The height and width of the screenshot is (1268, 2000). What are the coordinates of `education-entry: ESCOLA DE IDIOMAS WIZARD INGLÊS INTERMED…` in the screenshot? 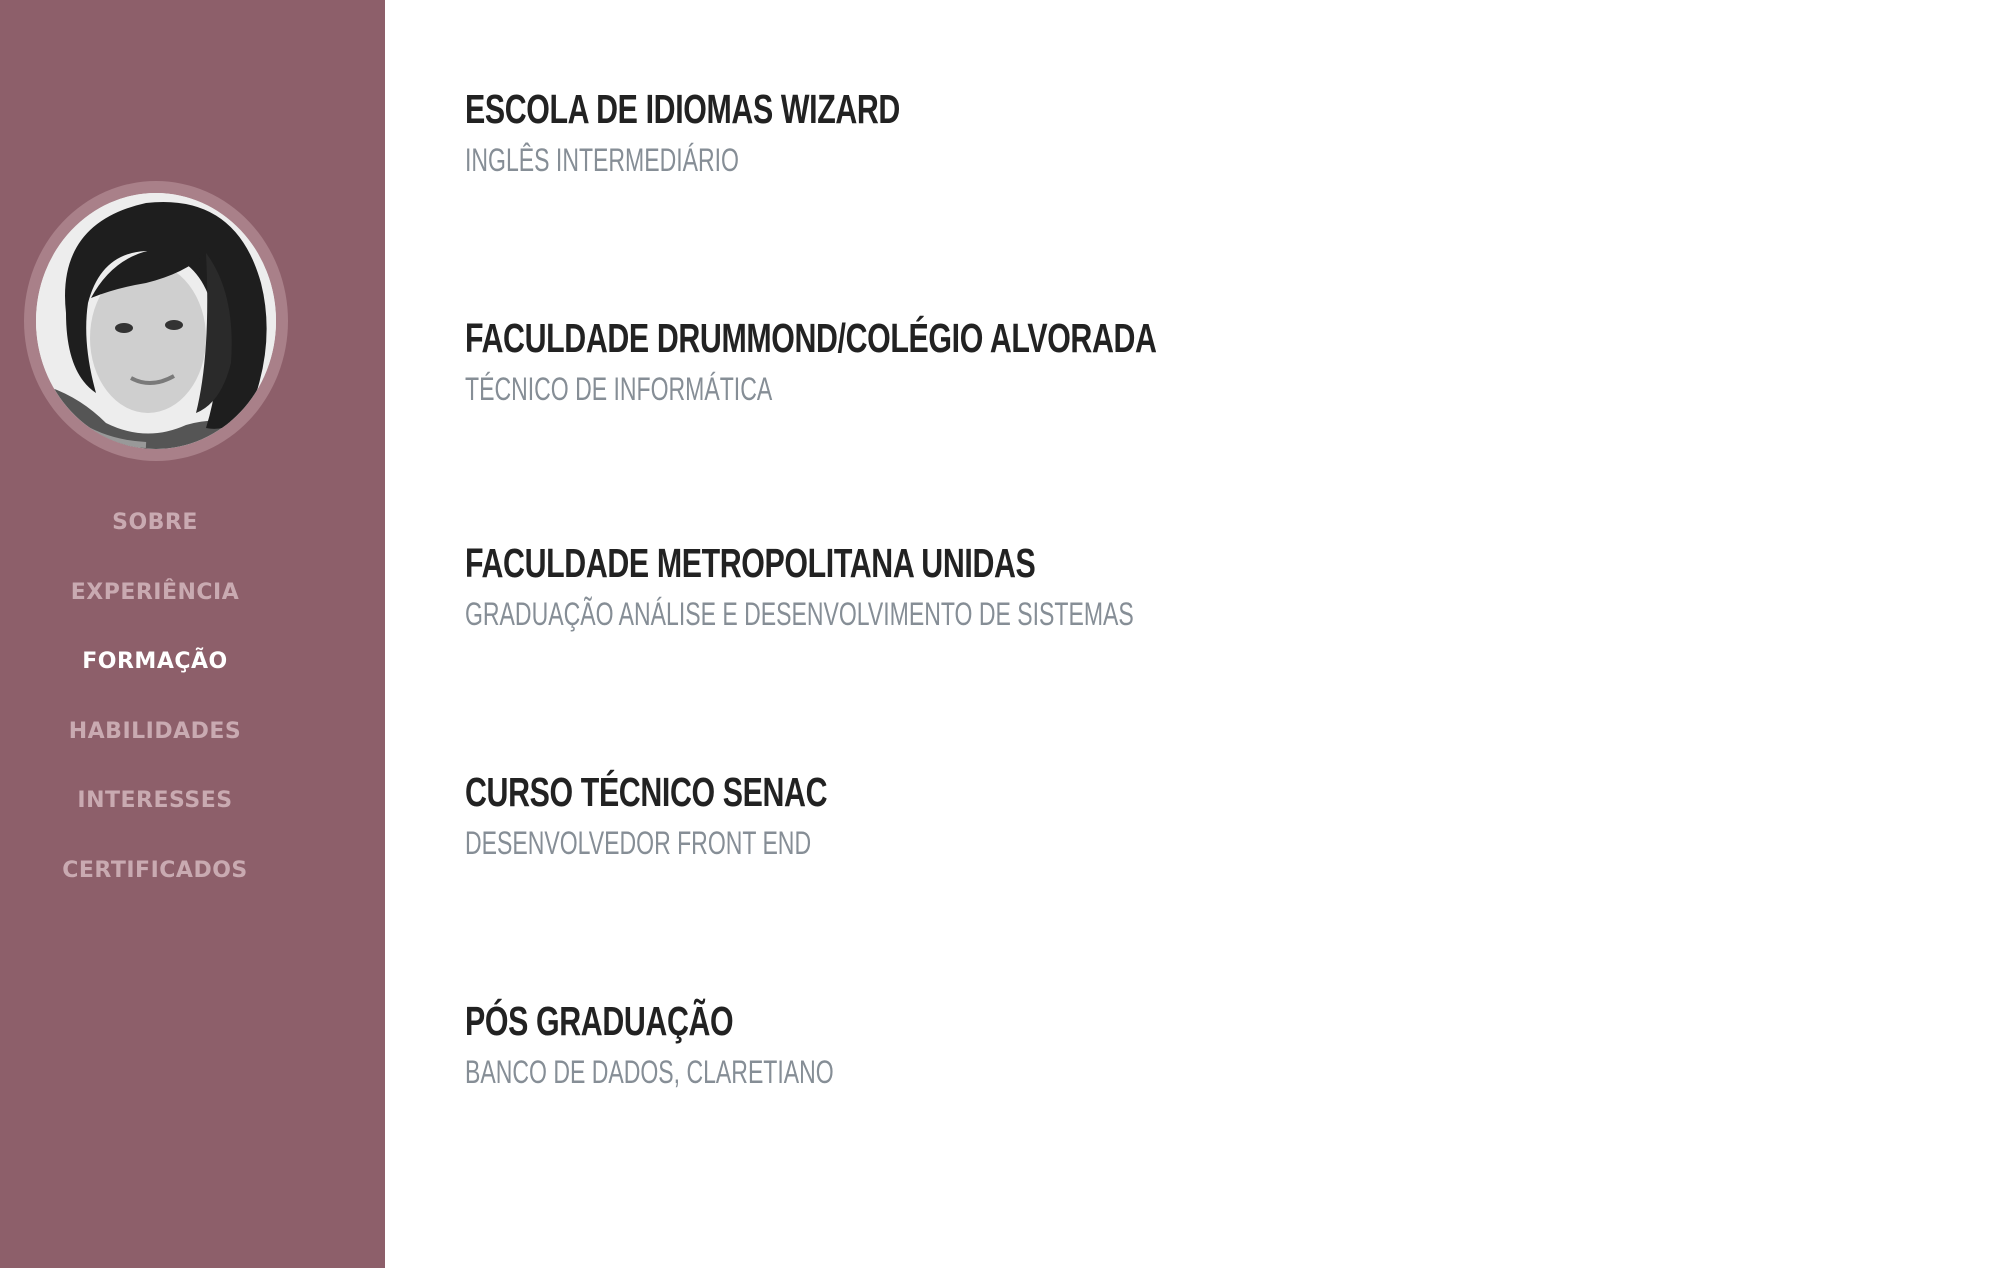 It's located at (1165, 132).